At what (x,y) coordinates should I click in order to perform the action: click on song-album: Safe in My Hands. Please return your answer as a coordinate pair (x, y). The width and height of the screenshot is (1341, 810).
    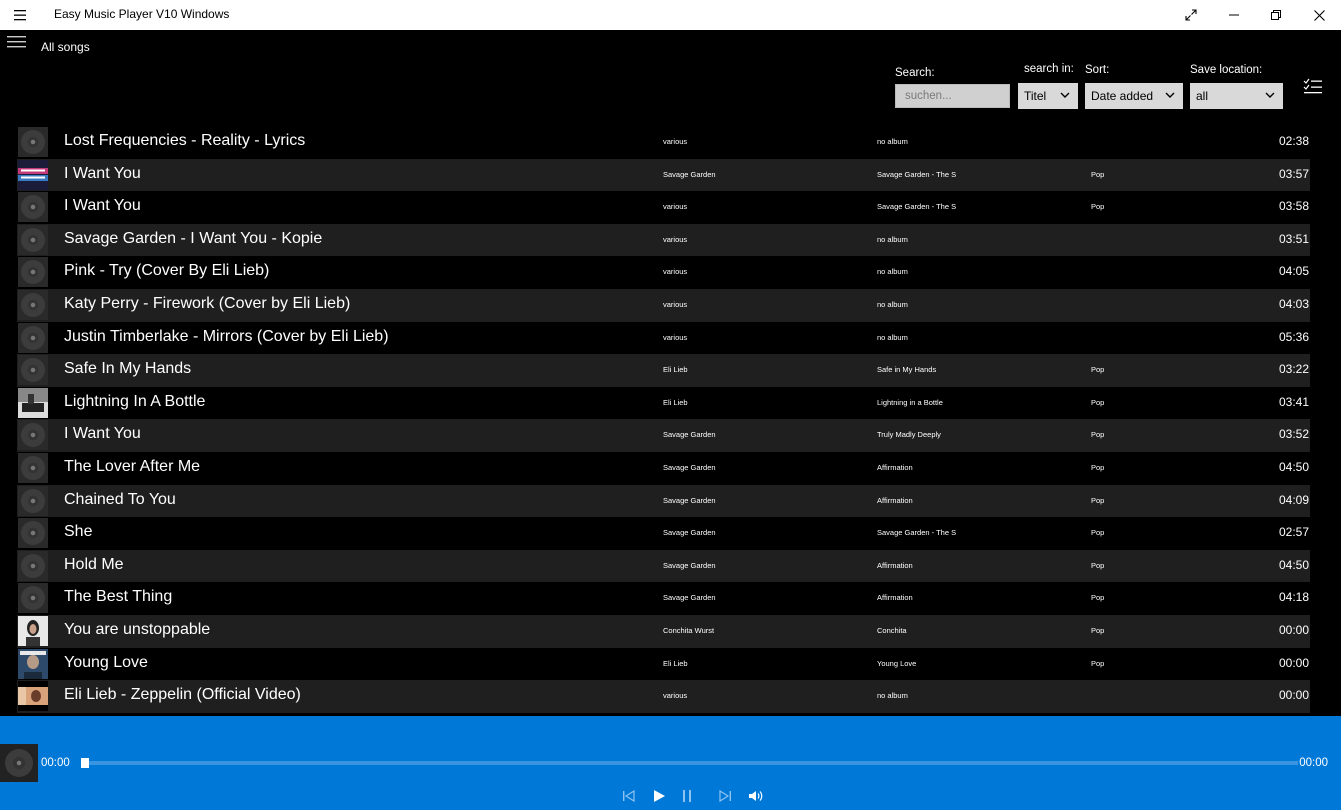
    Looking at the image, I should click on (907, 370).